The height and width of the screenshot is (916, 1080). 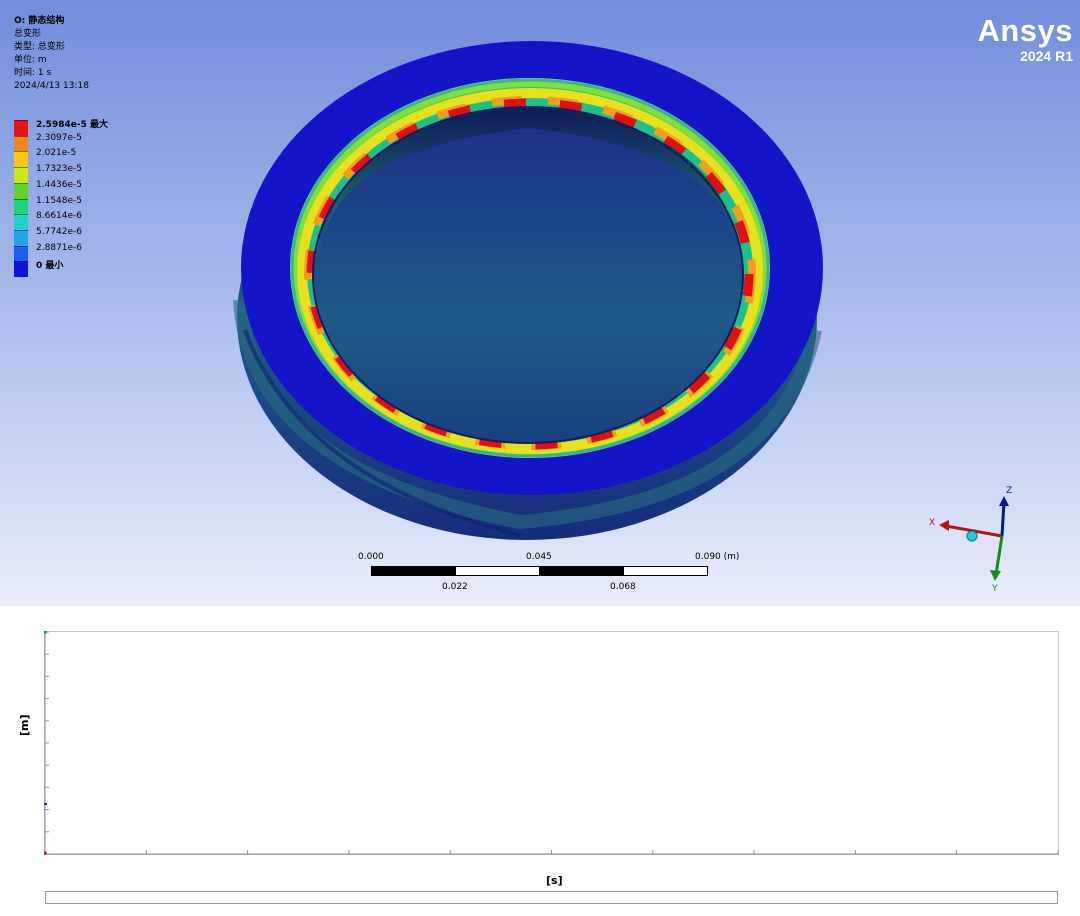 I want to click on scale-label-0: 0.000, so click(x=371, y=557).